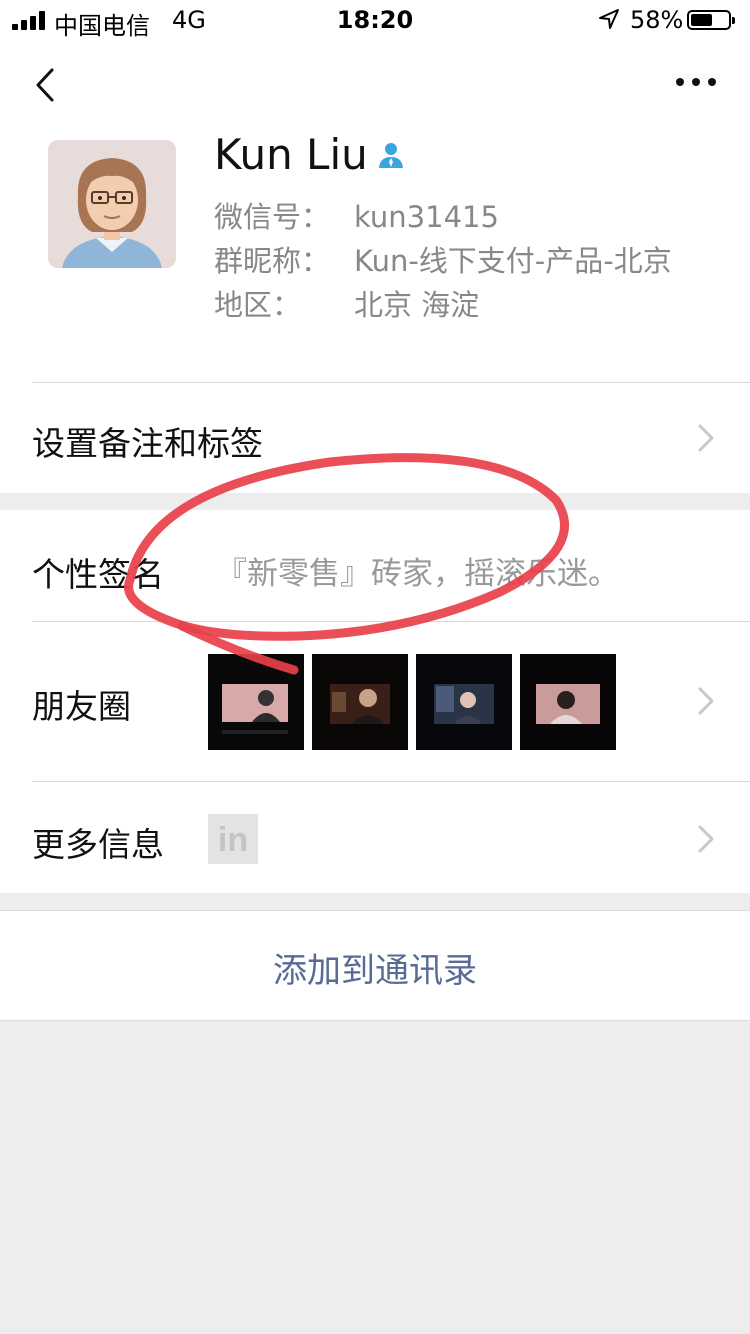 This screenshot has height=1334, width=750. What do you see at coordinates (147, 443) in the screenshot?
I see `remark-tags-label: 设置备注和标签` at bounding box center [147, 443].